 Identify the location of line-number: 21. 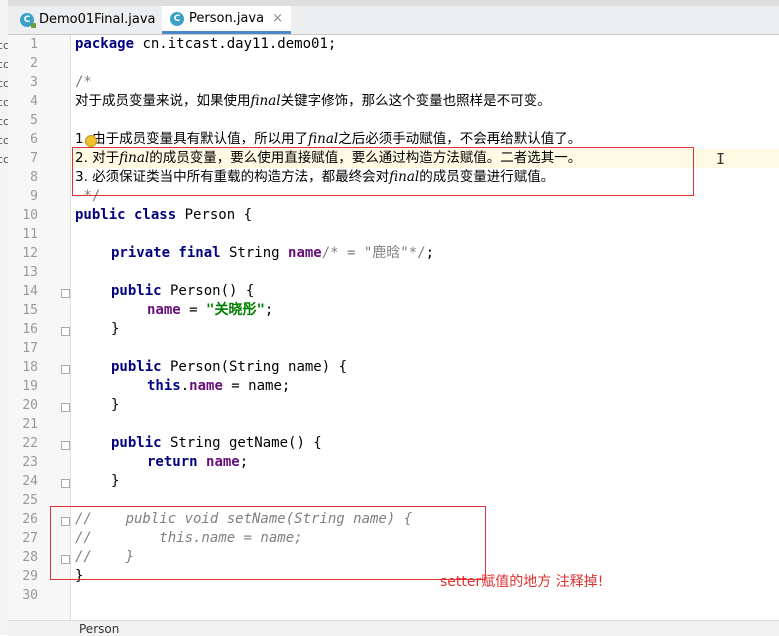
(30, 424).